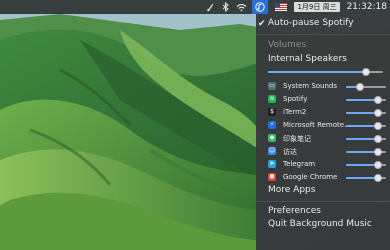 This screenshot has width=390, height=250. What do you see at coordinates (272, 164) in the screenshot?
I see `telegram-icon: ➤` at bounding box center [272, 164].